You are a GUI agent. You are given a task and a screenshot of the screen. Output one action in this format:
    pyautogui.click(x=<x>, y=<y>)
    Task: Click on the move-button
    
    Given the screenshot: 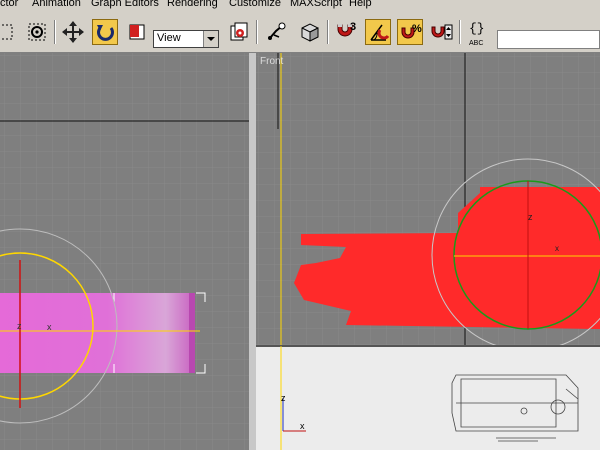 What is the action you would take?
    pyautogui.click(x=73, y=32)
    